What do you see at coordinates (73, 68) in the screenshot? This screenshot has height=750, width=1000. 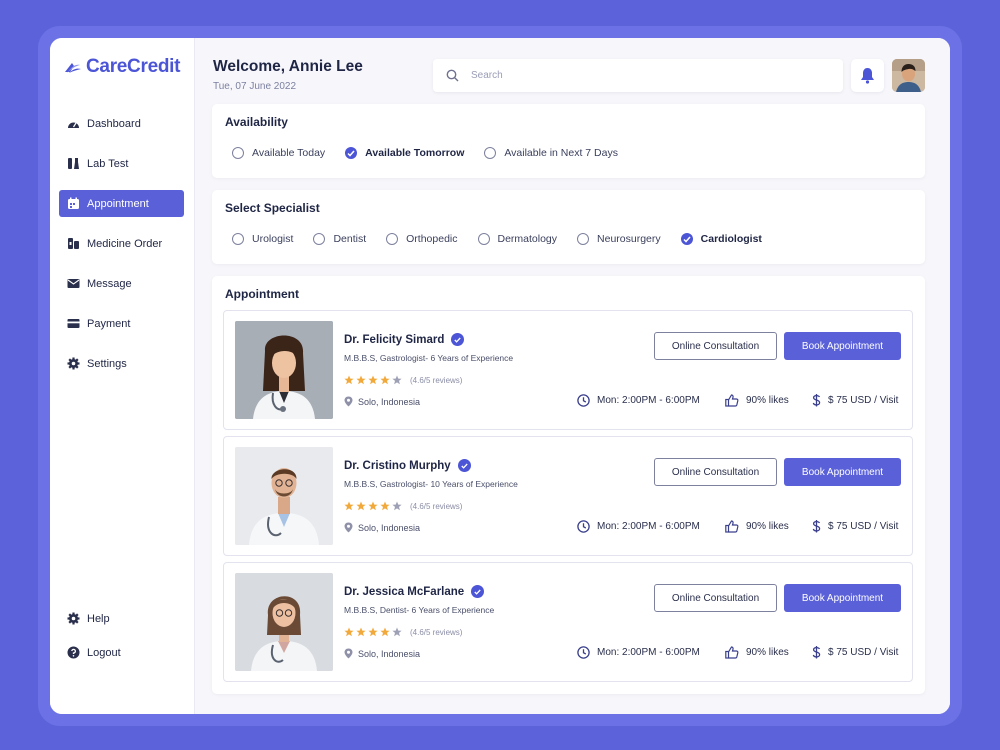 I see `logo-swoosh-icon` at bounding box center [73, 68].